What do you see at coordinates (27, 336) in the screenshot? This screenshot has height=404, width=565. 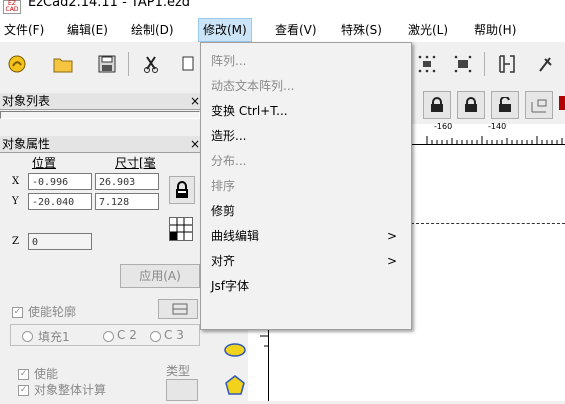 I see `fill1-radio` at bounding box center [27, 336].